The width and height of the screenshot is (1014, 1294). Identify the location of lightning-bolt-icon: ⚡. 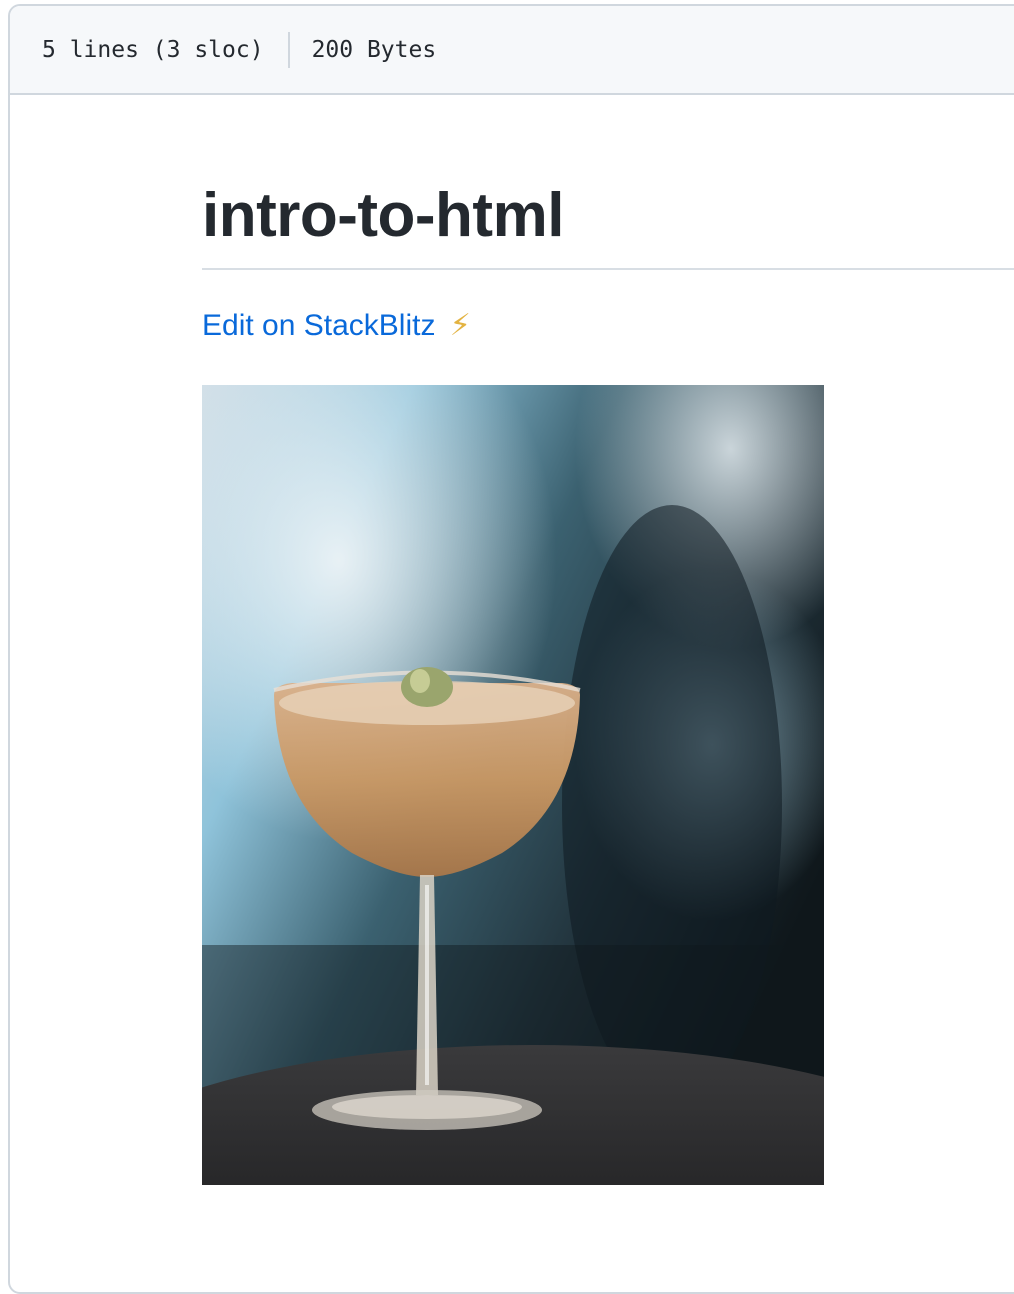
(460, 325).